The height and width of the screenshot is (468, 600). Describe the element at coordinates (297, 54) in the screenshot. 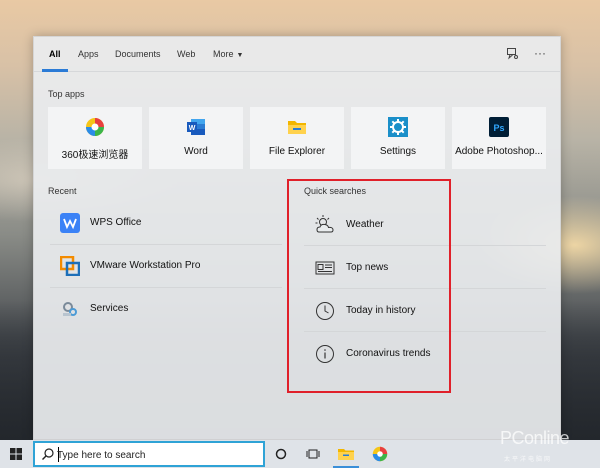

I see `search-tabs: All Apps Documents Web More ▼ ···` at that location.